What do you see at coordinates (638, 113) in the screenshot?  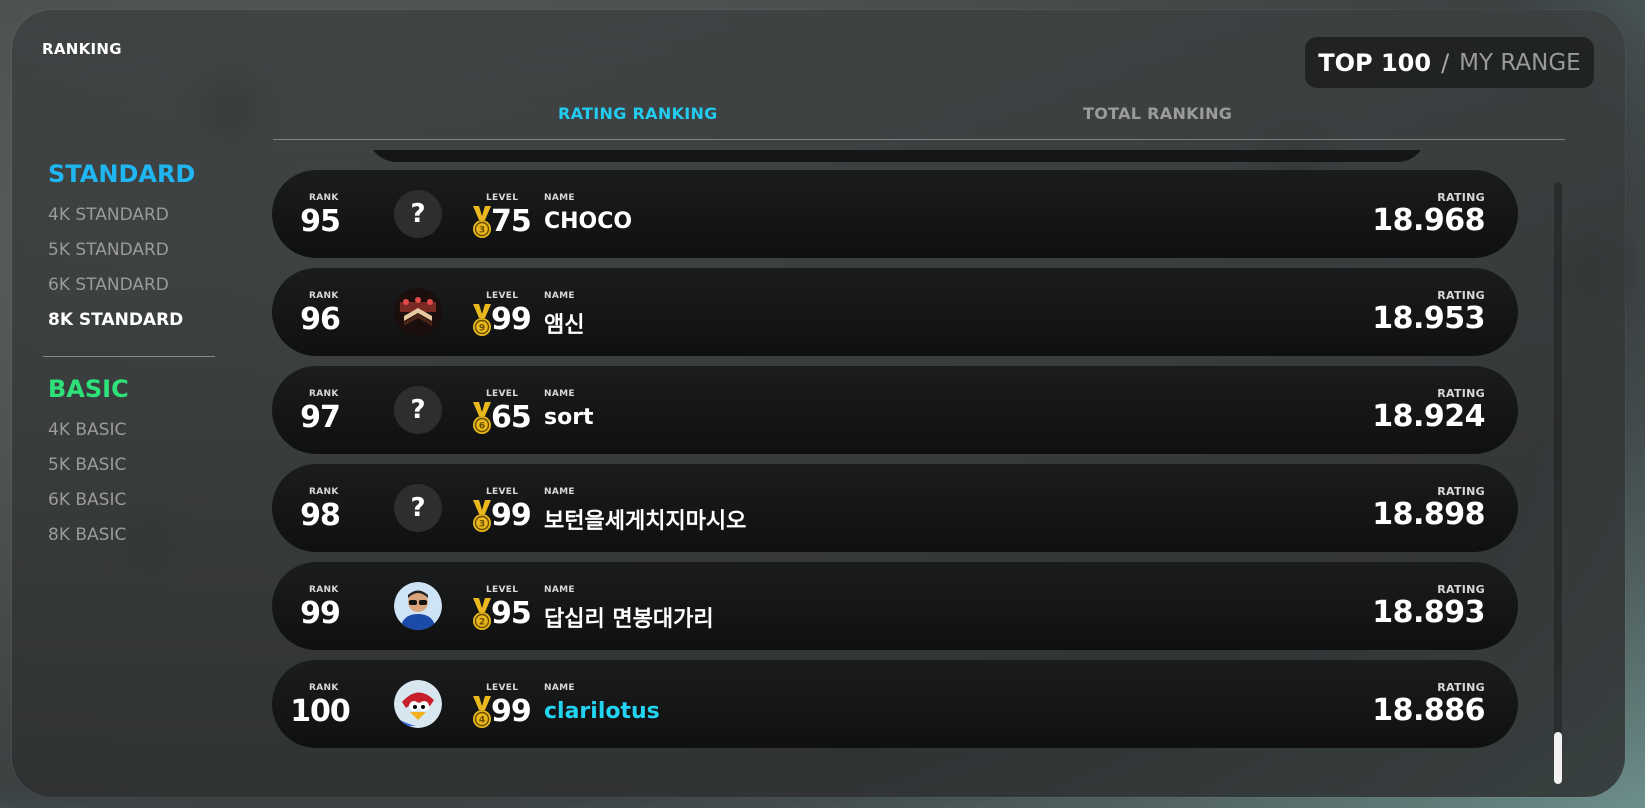 I see `tab-rating-ranking: RATING RANKING` at bounding box center [638, 113].